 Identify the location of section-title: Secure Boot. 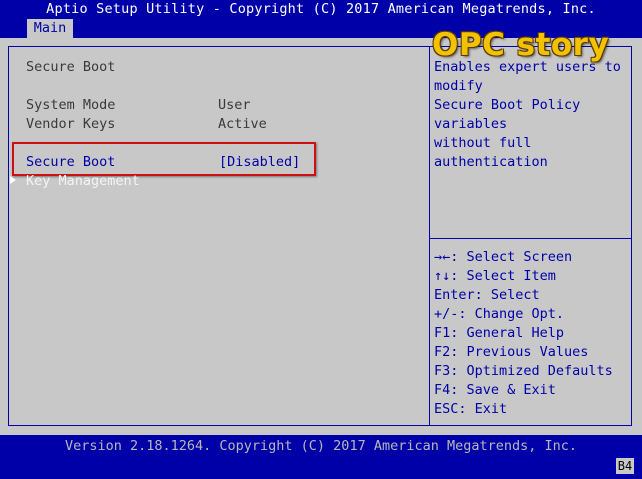
(71, 67).